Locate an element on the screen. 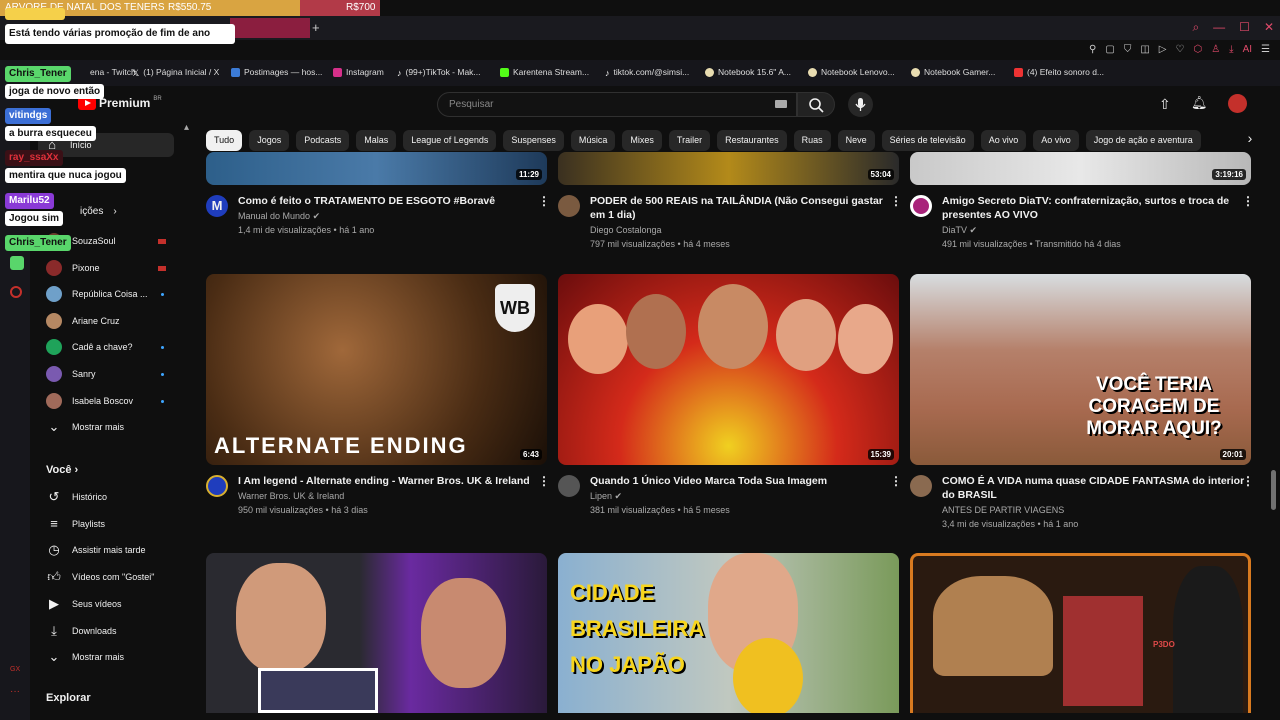  search-input: Pesquisar is located at coordinates (617, 104).